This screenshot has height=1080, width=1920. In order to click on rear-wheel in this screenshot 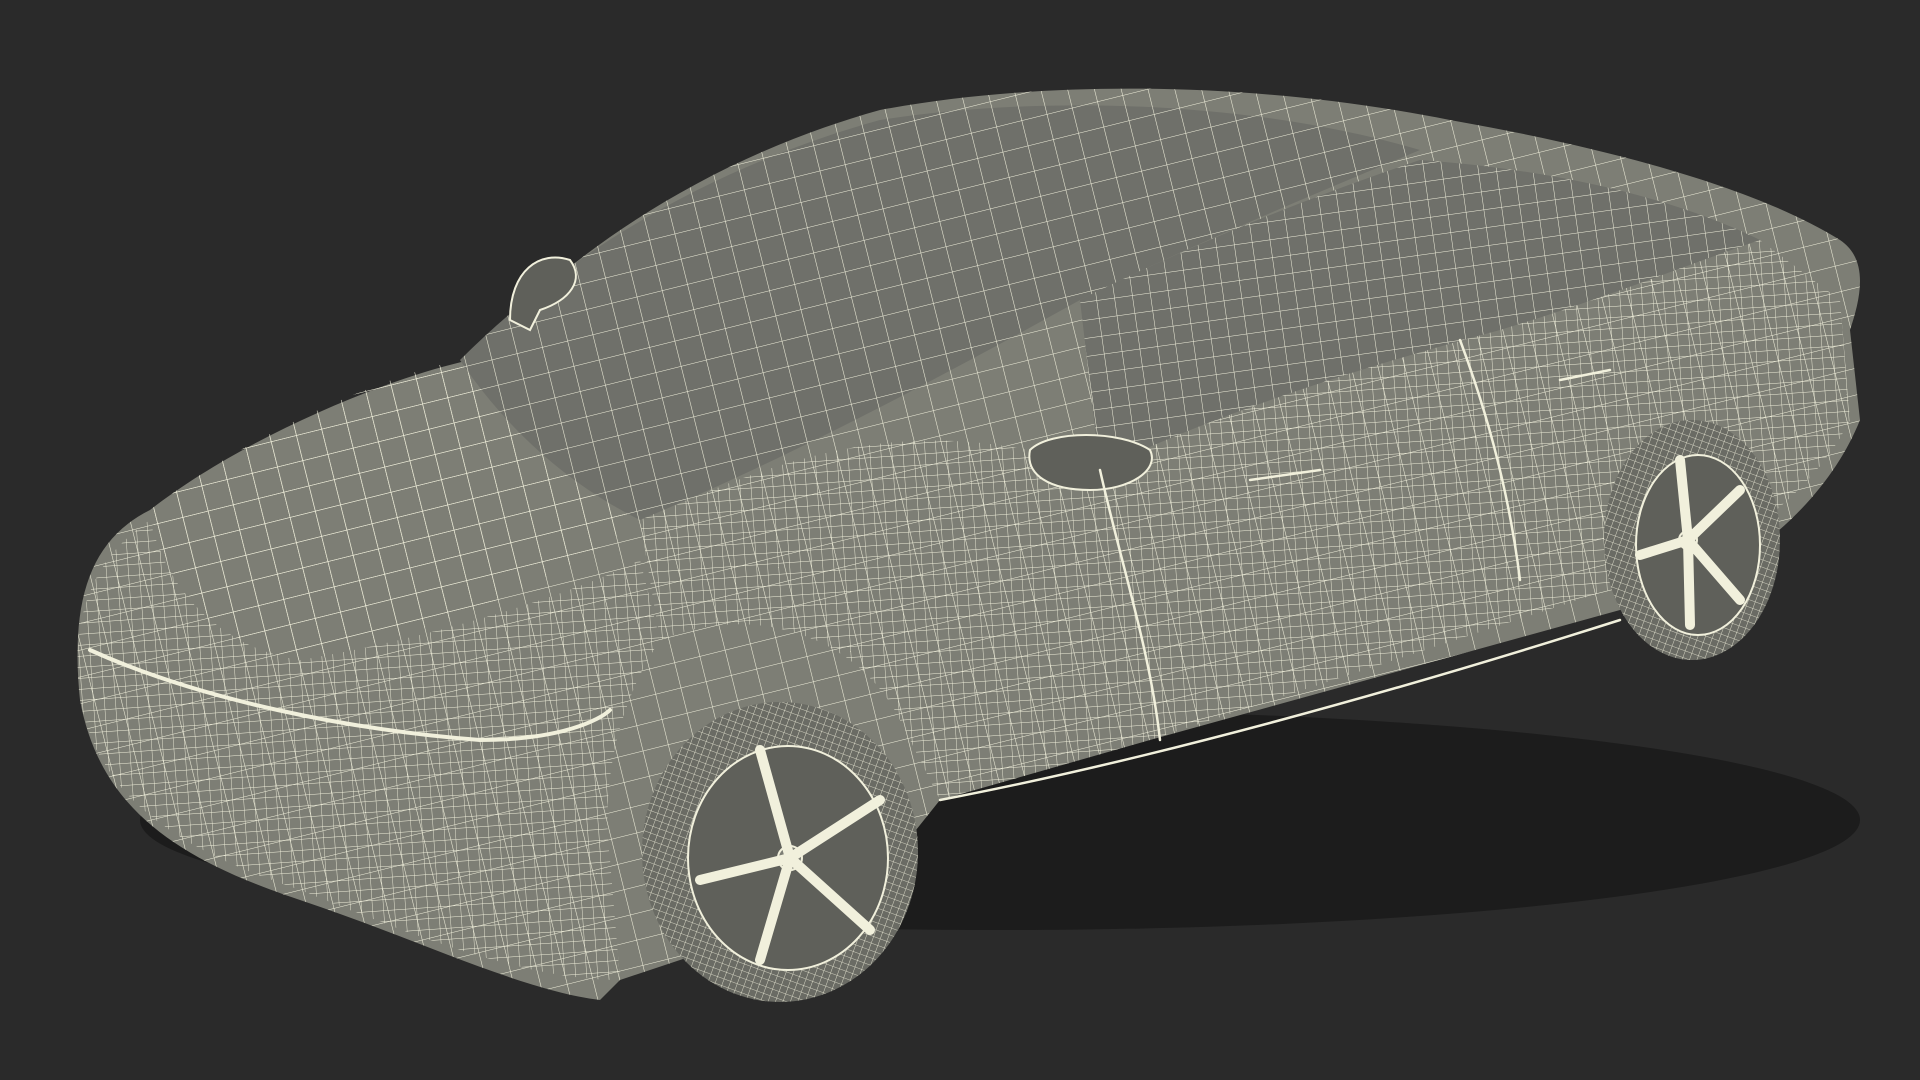, I will do `click(1692, 540)`.